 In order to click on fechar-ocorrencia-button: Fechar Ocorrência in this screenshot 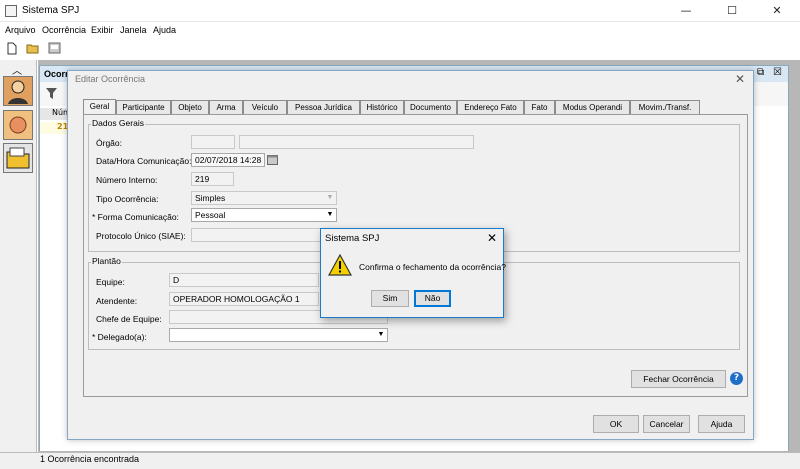, I will do `click(678, 379)`.